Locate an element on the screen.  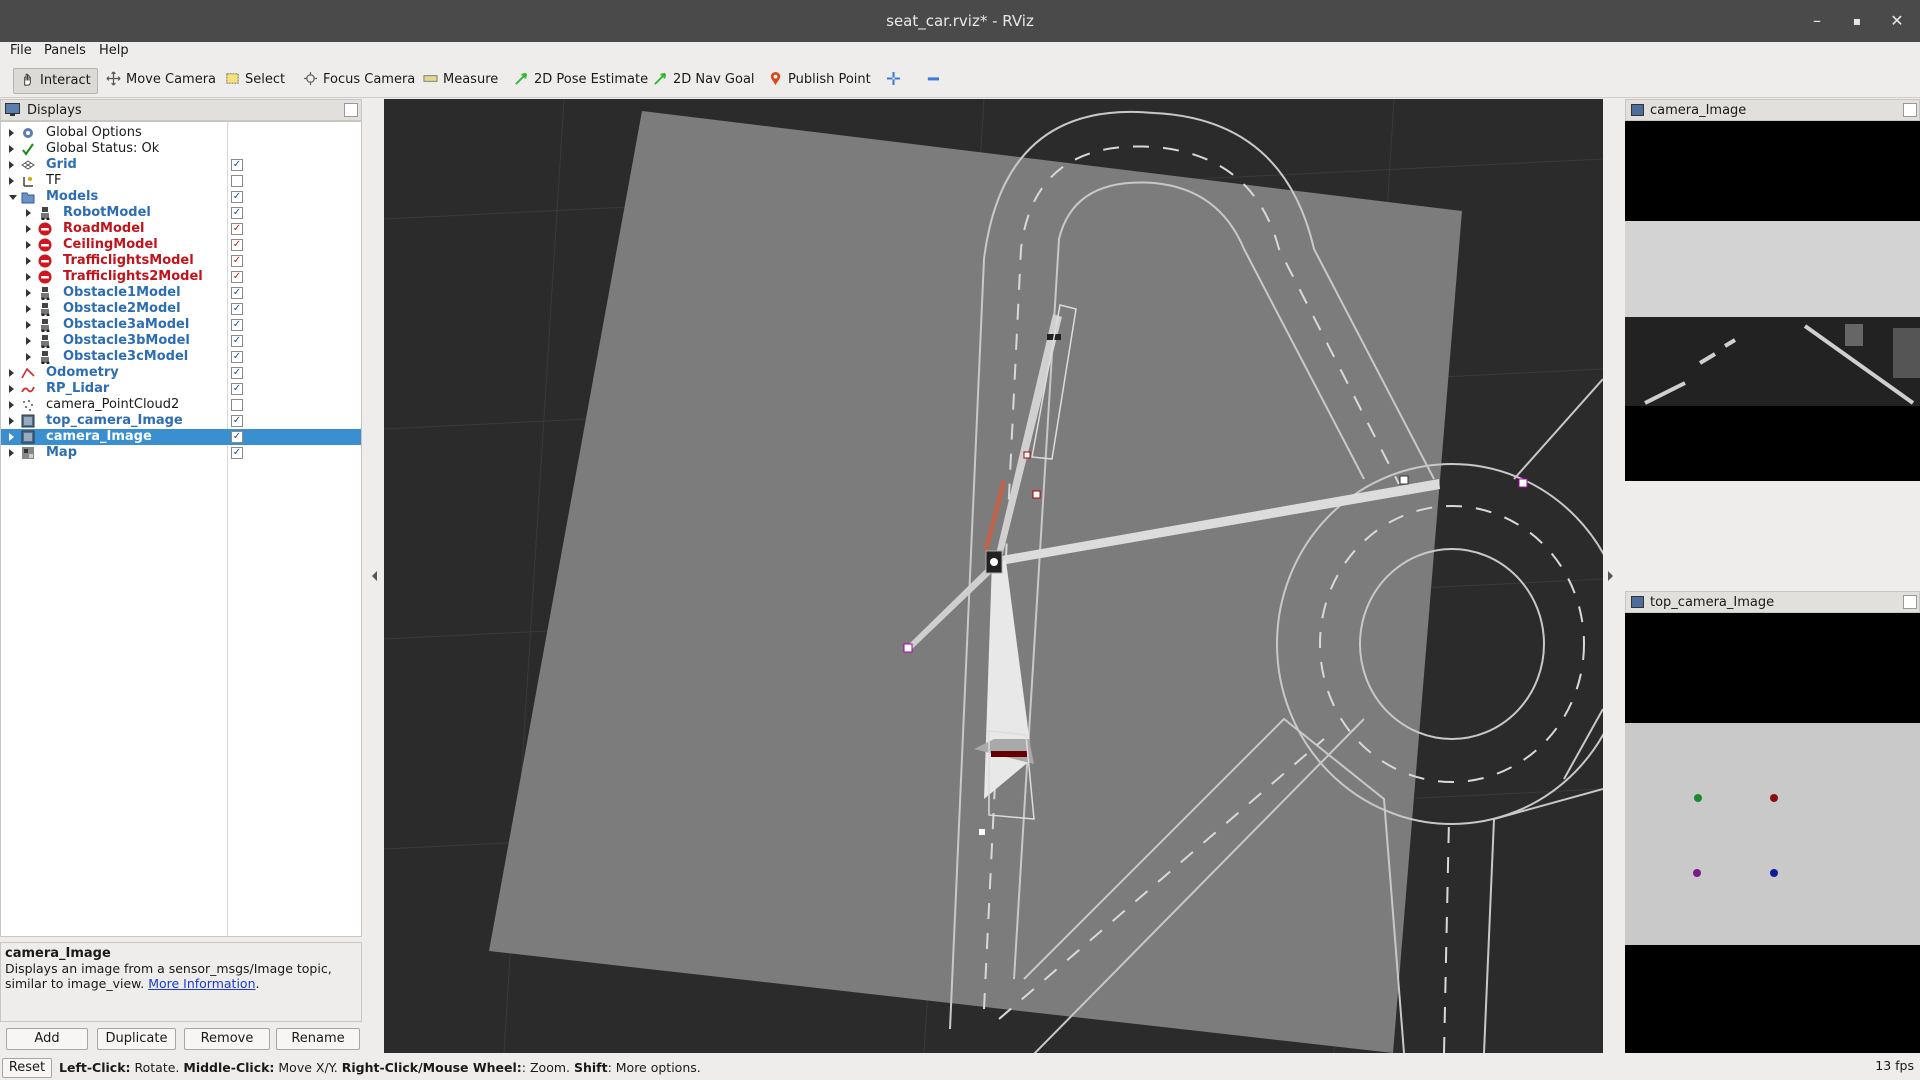
display-item-obstacle3bmodel: Obstacle3bModel ✓ is located at coordinates (181, 341).